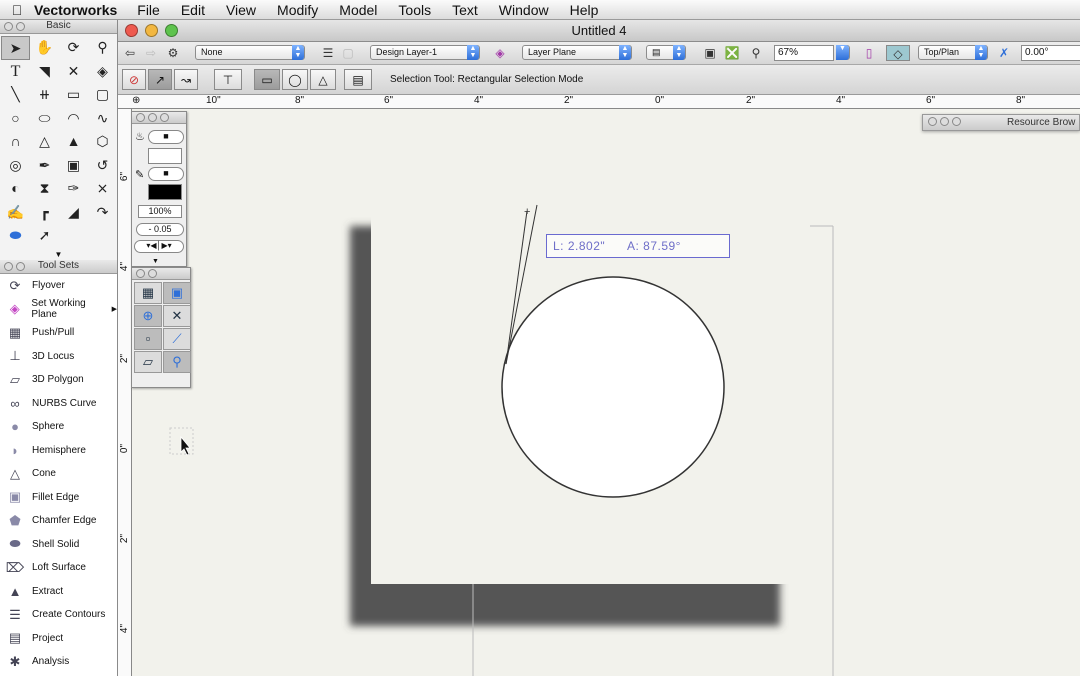 This screenshot has height=676, width=1080. I want to click on double-polygon-tool-icon: ▲, so click(73, 142).